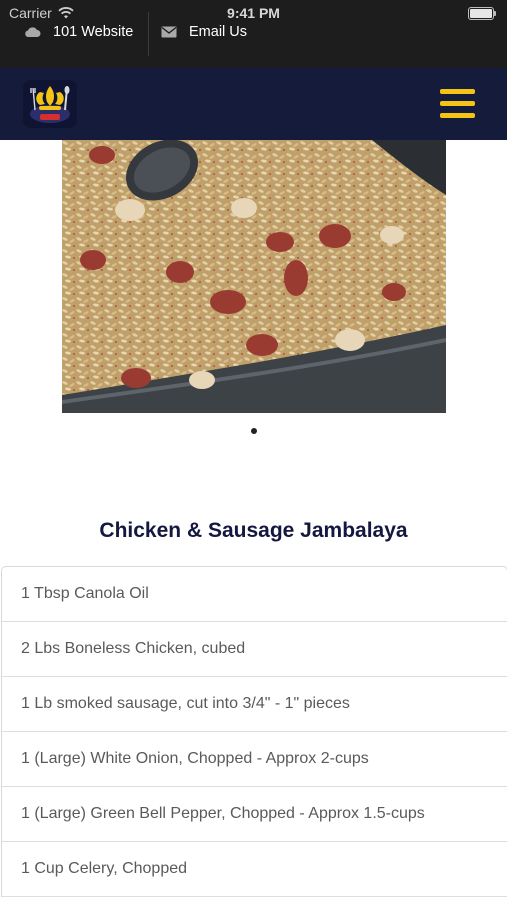 The image size is (507, 900). Describe the element at coordinates (254, 594) in the screenshot. I see `ingredient-item: 1 Tbsp Canola Oil` at that location.